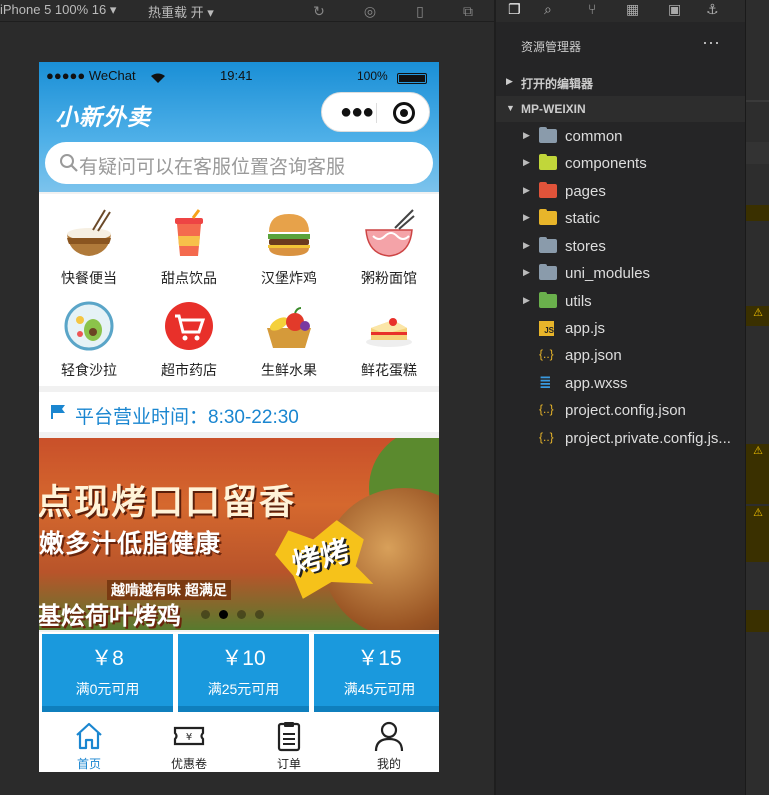  What do you see at coordinates (548, 217) in the screenshot?
I see `folder-static-icon` at bounding box center [548, 217].